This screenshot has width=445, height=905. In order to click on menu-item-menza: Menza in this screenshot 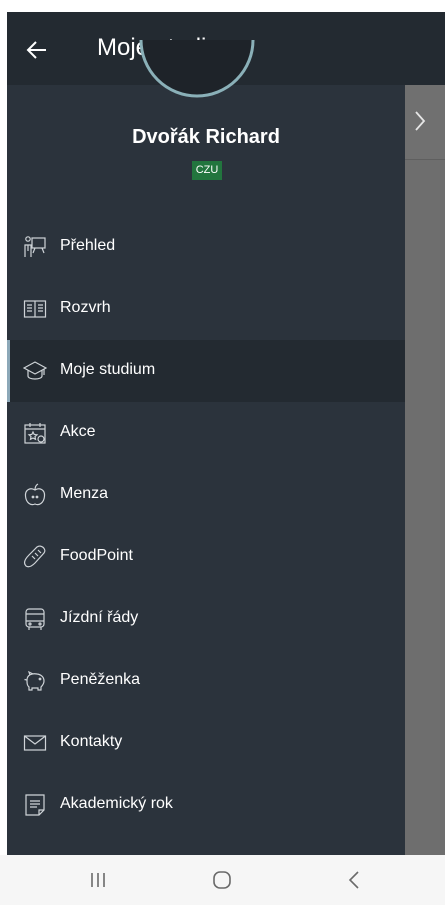, I will do `click(206, 495)`.